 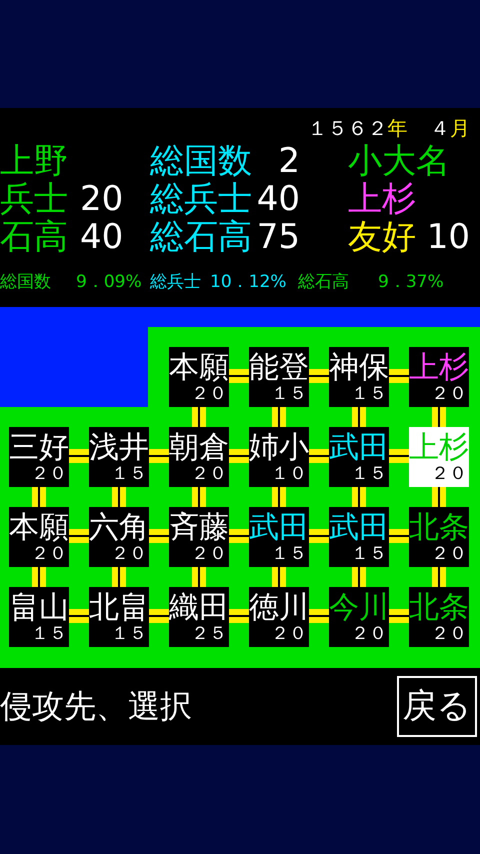 I want to click on ratio-value: 10．12%, so click(x=249, y=282).